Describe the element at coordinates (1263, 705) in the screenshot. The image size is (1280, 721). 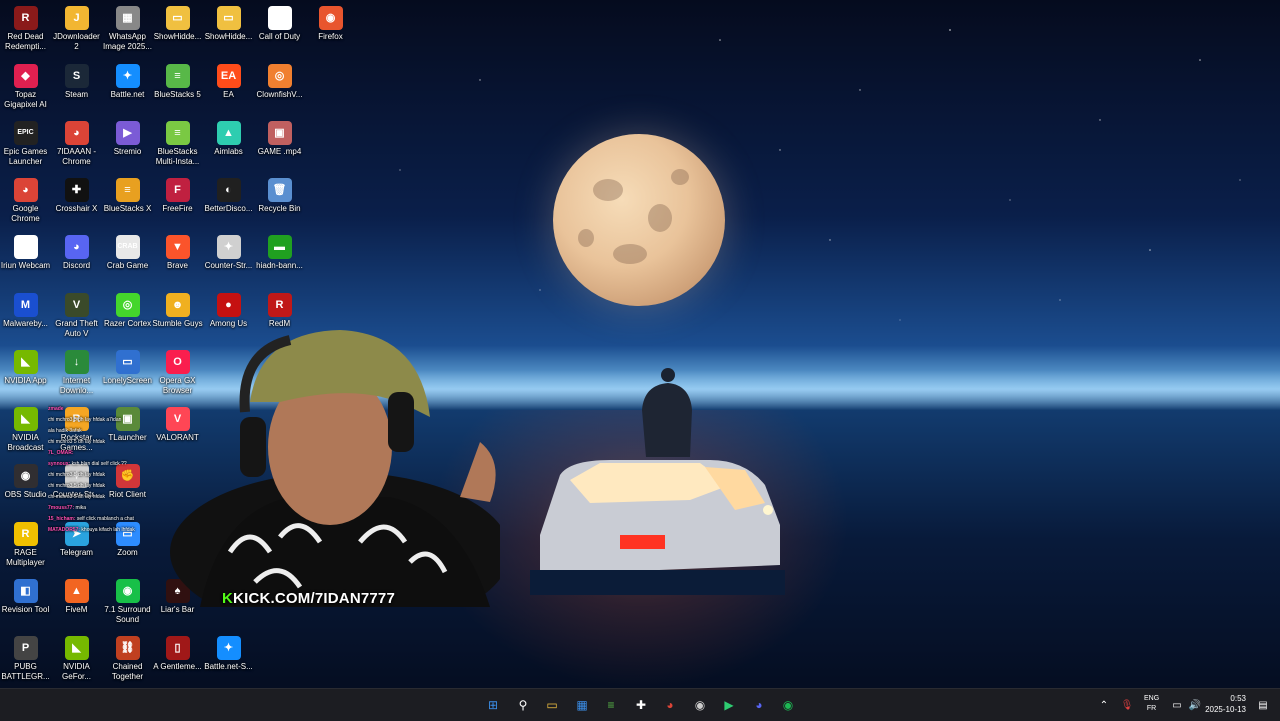
I see `notification-icon: ▤` at that location.